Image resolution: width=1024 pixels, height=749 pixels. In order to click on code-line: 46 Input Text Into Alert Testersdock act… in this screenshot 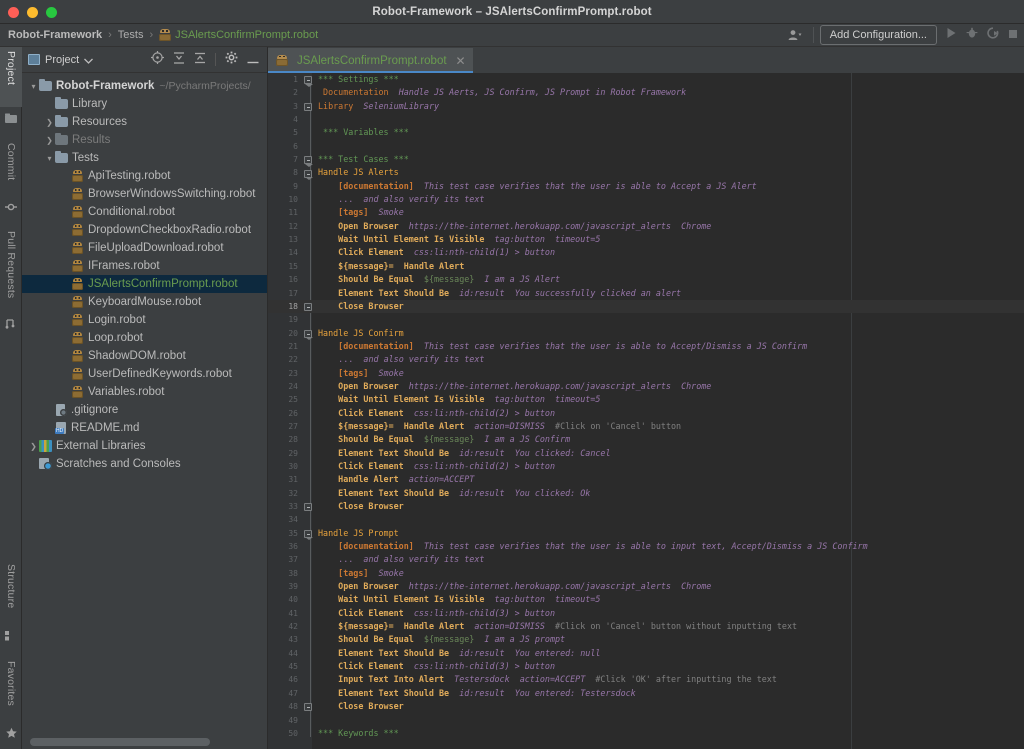, I will do `click(646, 679)`.